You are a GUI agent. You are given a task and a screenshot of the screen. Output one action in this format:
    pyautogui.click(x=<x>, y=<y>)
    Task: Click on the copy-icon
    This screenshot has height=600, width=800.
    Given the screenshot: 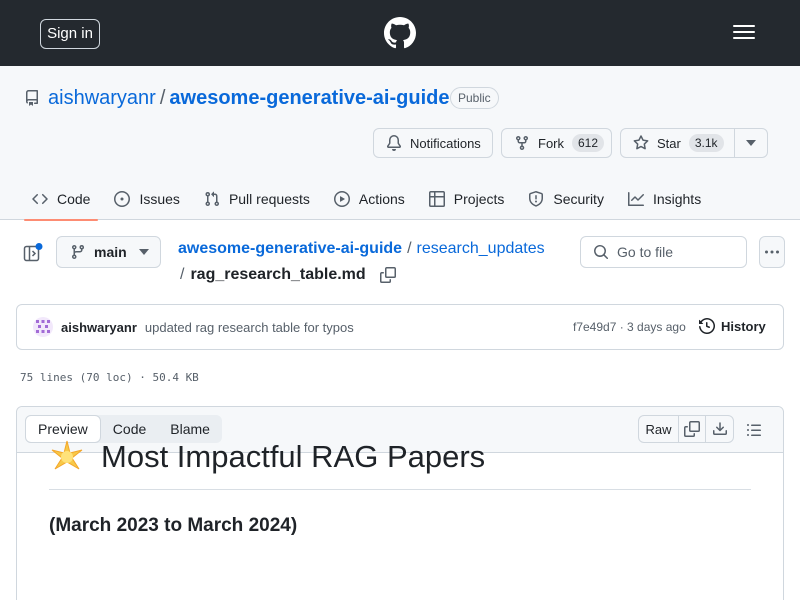 What is the action you would take?
    pyautogui.click(x=692, y=429)
    